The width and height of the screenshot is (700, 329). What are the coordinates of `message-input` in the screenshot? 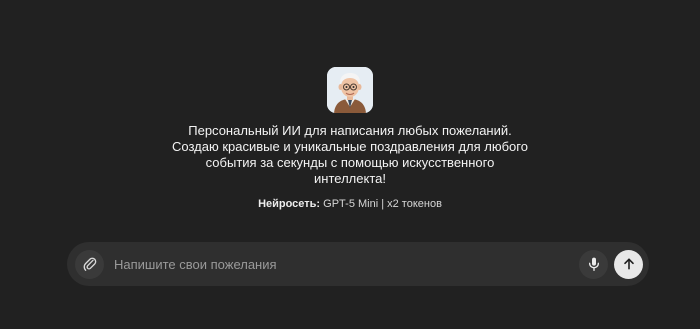 It's located at (341, 264).